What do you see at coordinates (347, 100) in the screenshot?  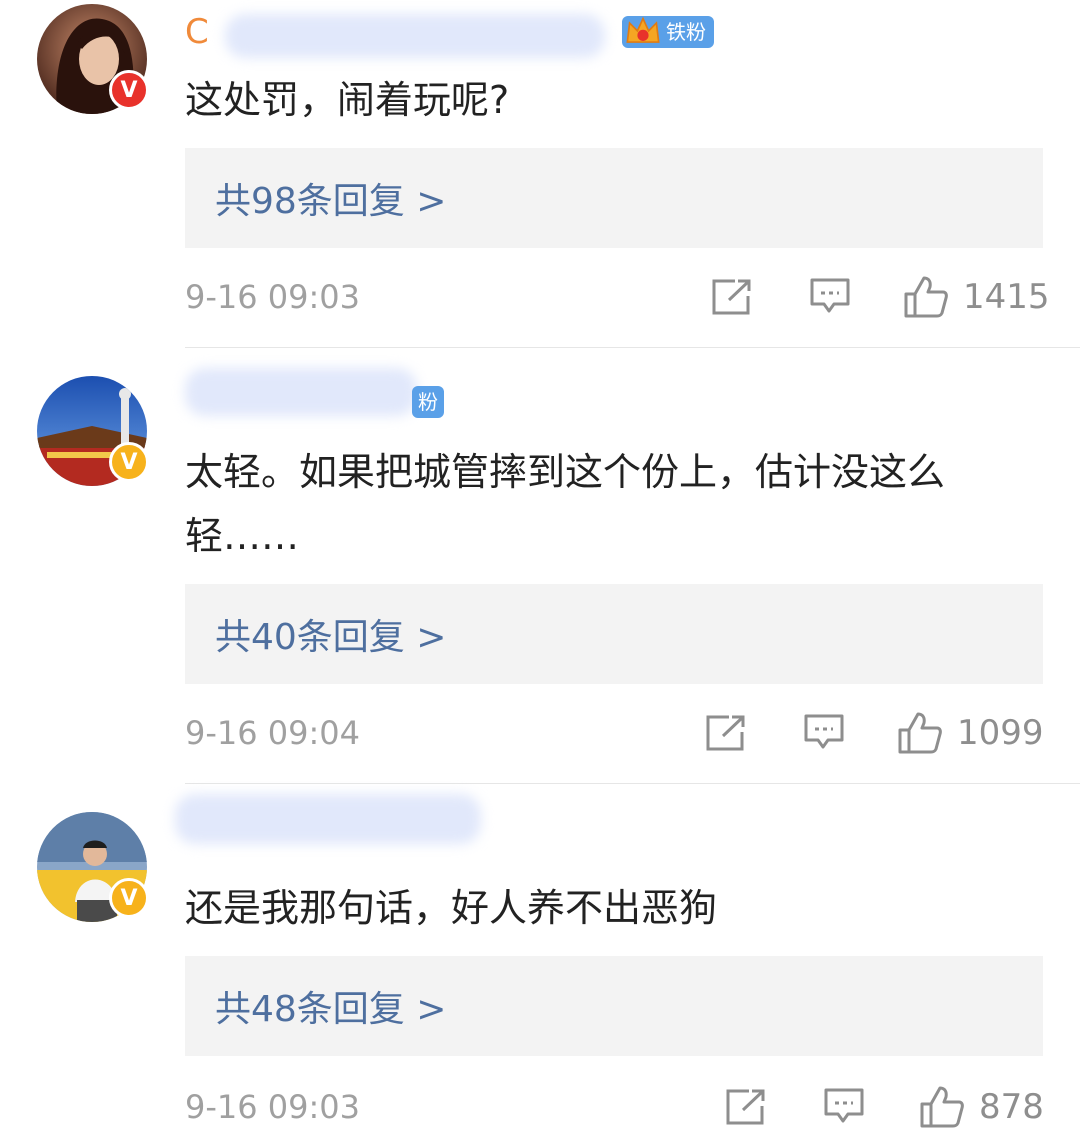 I see `comment-text: 这处罚，闹着玩呢?` at bounding box center [347, 100].